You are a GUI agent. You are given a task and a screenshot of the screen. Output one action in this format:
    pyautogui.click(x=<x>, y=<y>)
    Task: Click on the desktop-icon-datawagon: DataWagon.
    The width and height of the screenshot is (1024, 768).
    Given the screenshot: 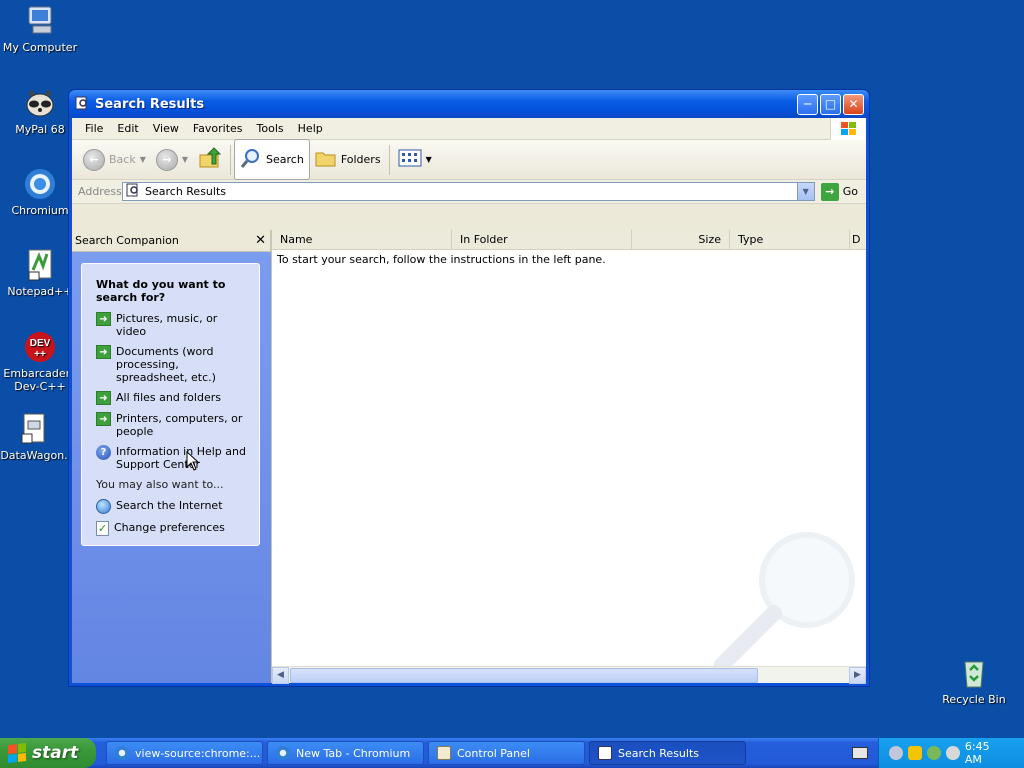 What is the action you would take?
    pyautogui.click(x=37, y=437)
    